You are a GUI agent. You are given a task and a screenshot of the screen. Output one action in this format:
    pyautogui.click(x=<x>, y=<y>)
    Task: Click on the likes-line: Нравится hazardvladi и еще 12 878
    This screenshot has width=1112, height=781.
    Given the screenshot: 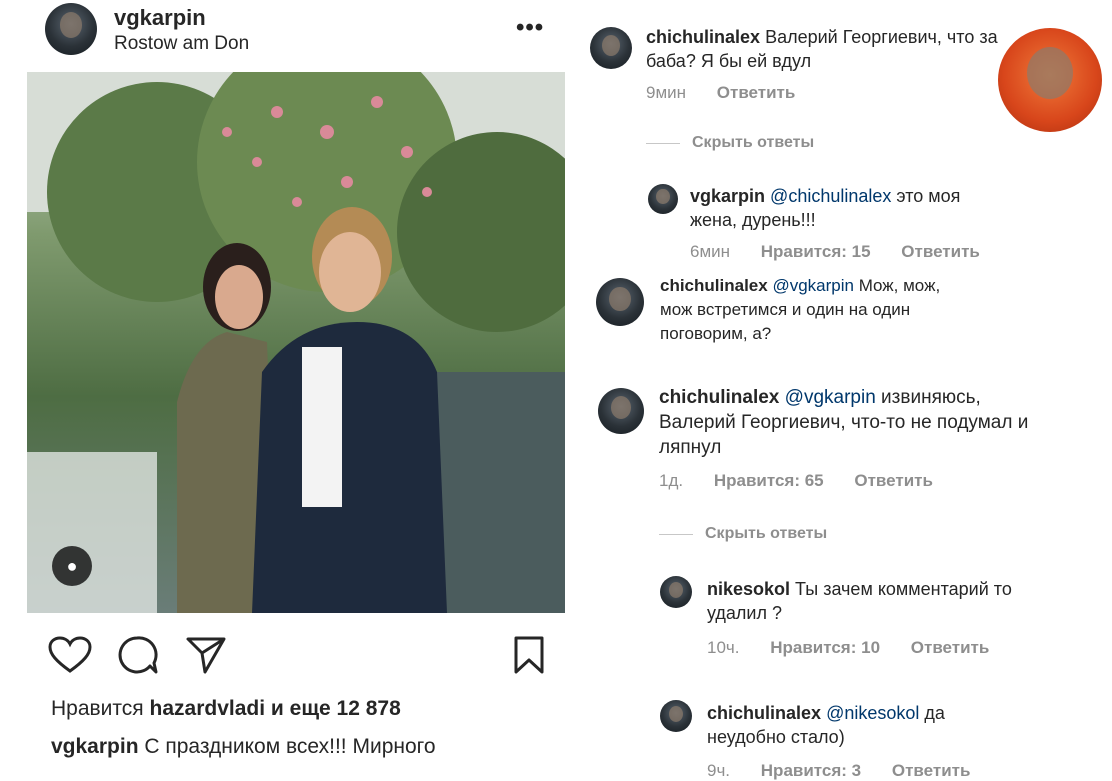 What is the action you would take?
    pyautogui.click(x=226, y=709)
    